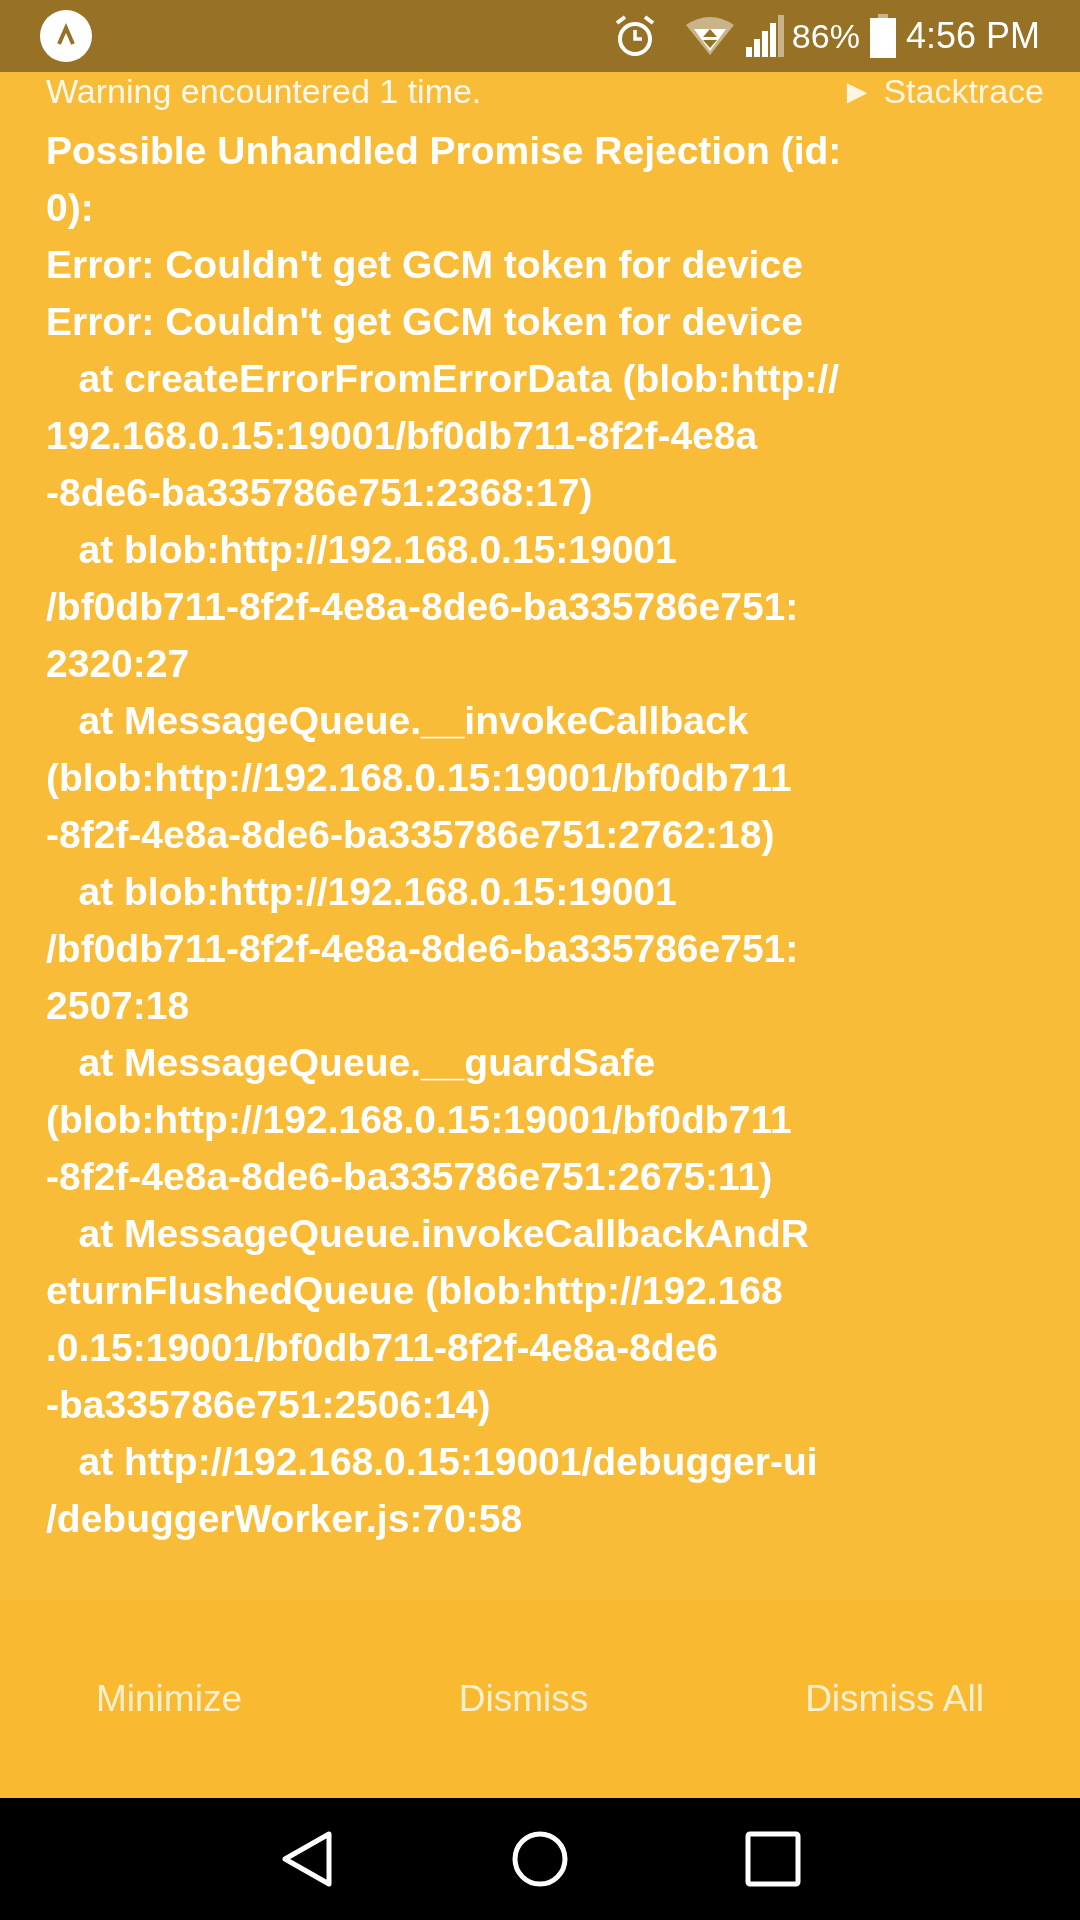 The image size is (1080, 1920). Describe the element at coordinates (284, 1519) in the screenshot. I see `error-message-line: /debuggerWorker.js:70:58` at that location.